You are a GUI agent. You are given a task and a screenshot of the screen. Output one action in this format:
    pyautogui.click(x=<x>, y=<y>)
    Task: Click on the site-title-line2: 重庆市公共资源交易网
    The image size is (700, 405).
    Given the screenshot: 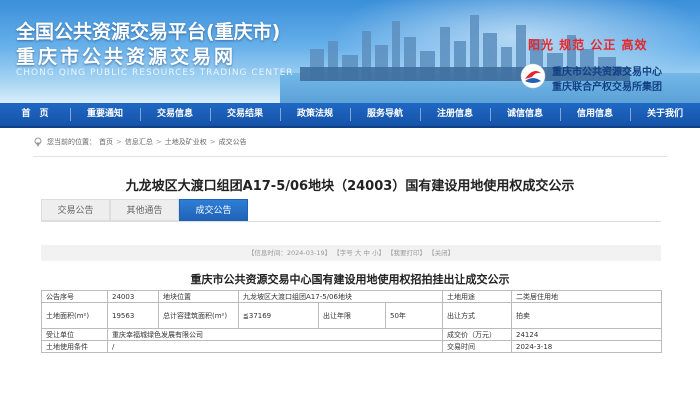 What is the action you would take?
    pyautogui.click(x=126, y=57)
    